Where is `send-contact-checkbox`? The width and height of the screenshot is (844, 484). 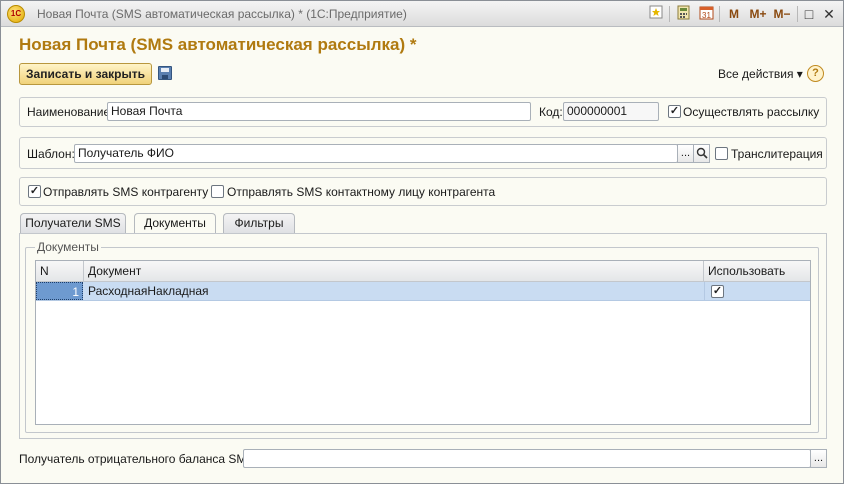 send-contact-checkbox is located at coordinates (217, 191).